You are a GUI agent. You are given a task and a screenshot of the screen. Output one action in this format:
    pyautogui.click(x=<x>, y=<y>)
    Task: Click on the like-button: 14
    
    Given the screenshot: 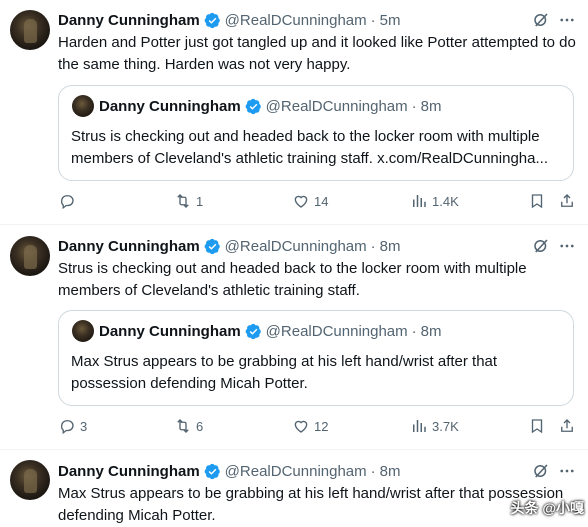 What is the action you would take?
    pyautogui.click(x=310, y=201)
    